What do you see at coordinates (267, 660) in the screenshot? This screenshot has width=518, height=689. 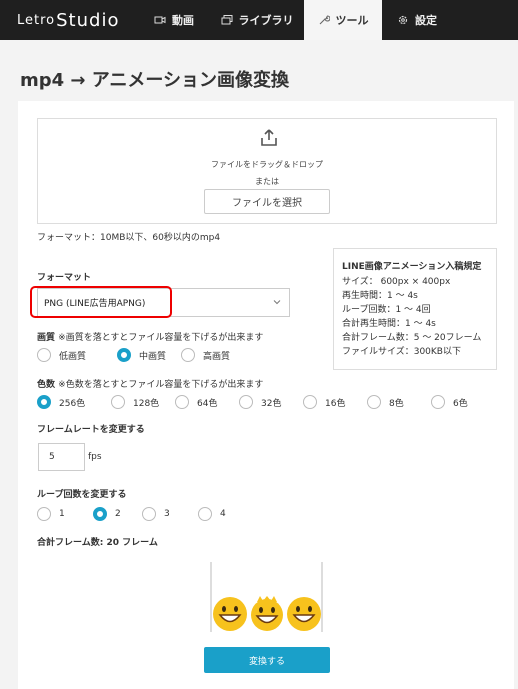 I see `convert-button: 変換する` at bounding box center [267, 660].